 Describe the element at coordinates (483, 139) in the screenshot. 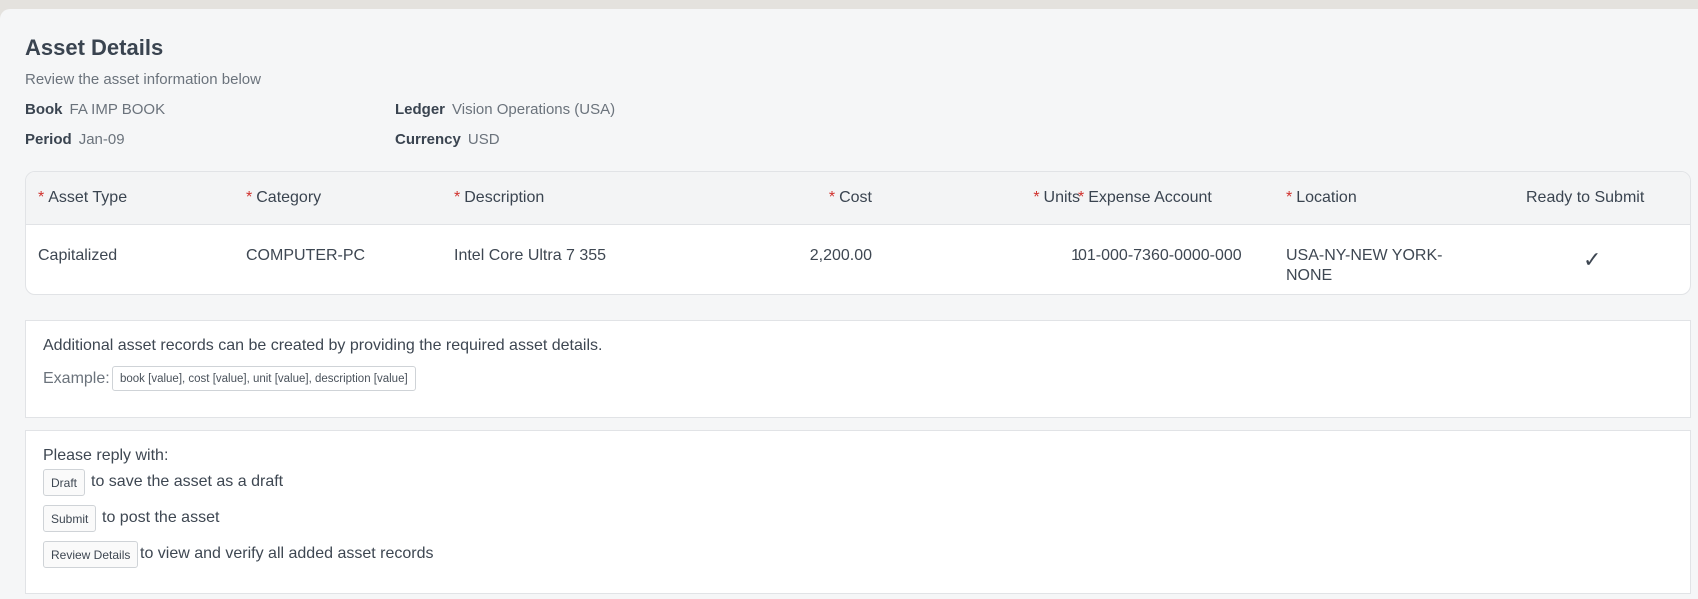

I see `currency-value: USD` at that location.